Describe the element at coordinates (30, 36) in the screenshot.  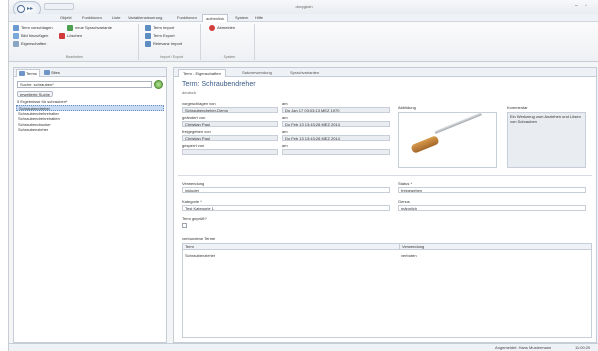
I see `add-image-button: Bild hinzufügen` at that location.